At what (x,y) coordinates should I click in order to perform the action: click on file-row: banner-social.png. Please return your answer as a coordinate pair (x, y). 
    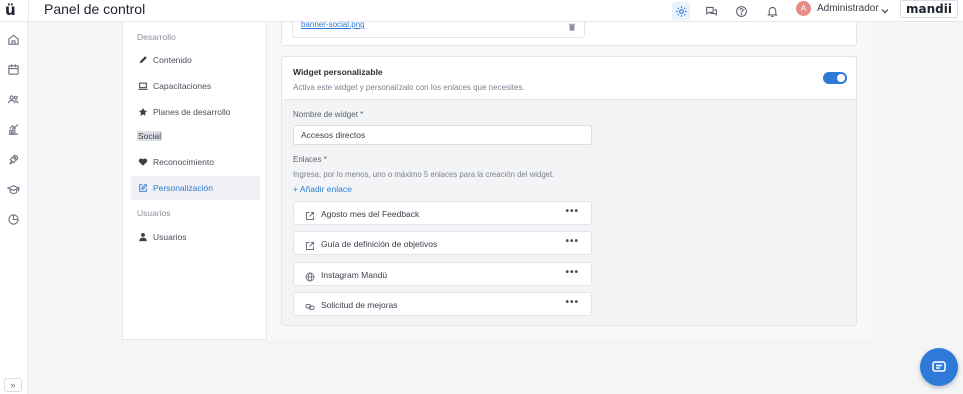
    Looking at the image, I should click on (438, 29).